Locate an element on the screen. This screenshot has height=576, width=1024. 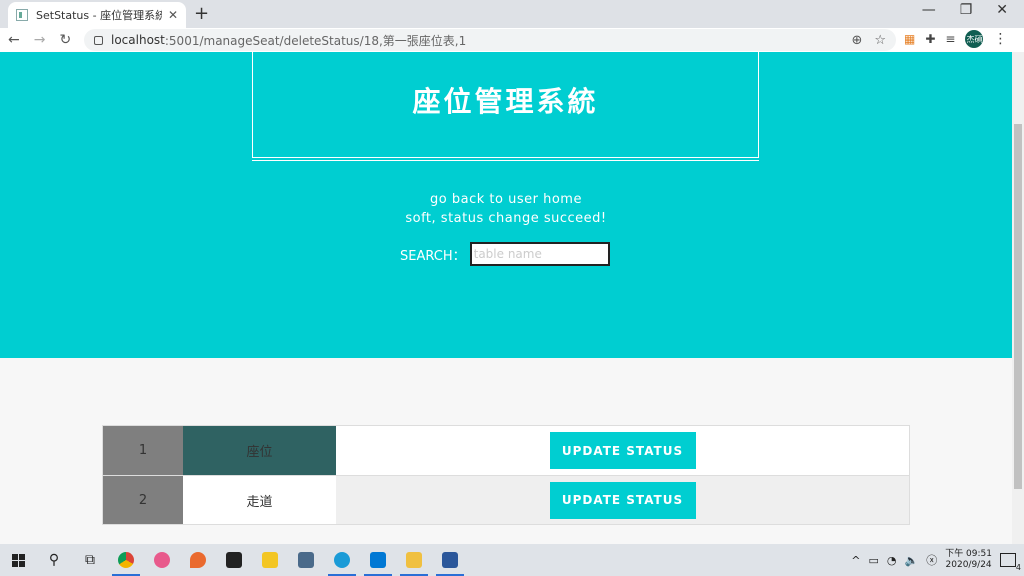
window-controls: — ❐ ✕ is located at coordinates (965, 10).